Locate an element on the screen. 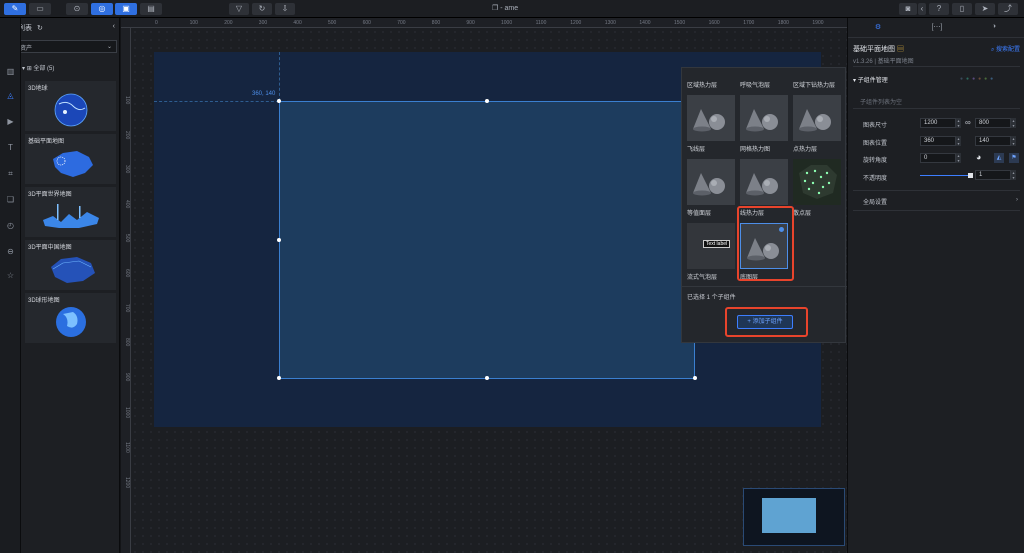 The height and width of the screenshot is (553, 1024). section-title: 子组件管理 is located at coordinates (872, 81).